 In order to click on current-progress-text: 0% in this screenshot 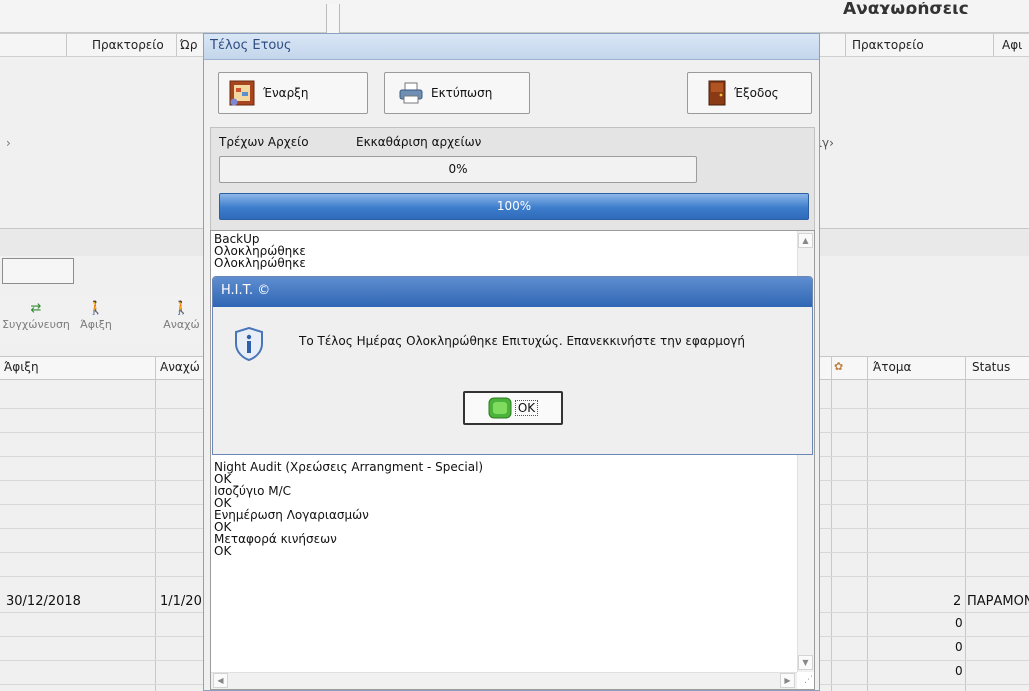, I will do `click(458, 169)`.